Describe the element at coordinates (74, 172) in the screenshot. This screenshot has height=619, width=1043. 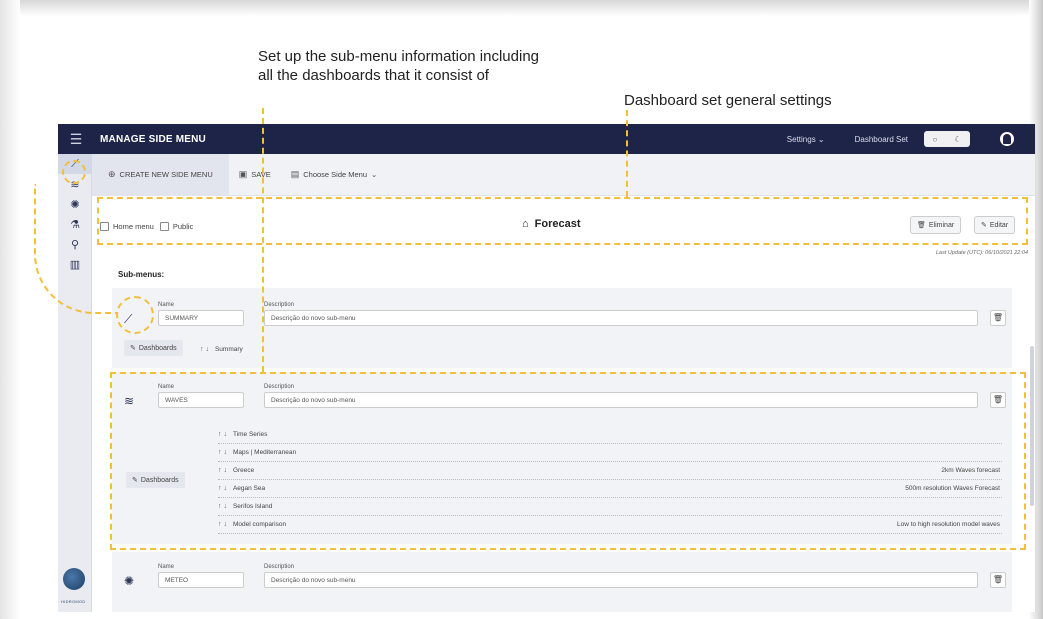
I see `sidebar-icon-highlight` at that location.